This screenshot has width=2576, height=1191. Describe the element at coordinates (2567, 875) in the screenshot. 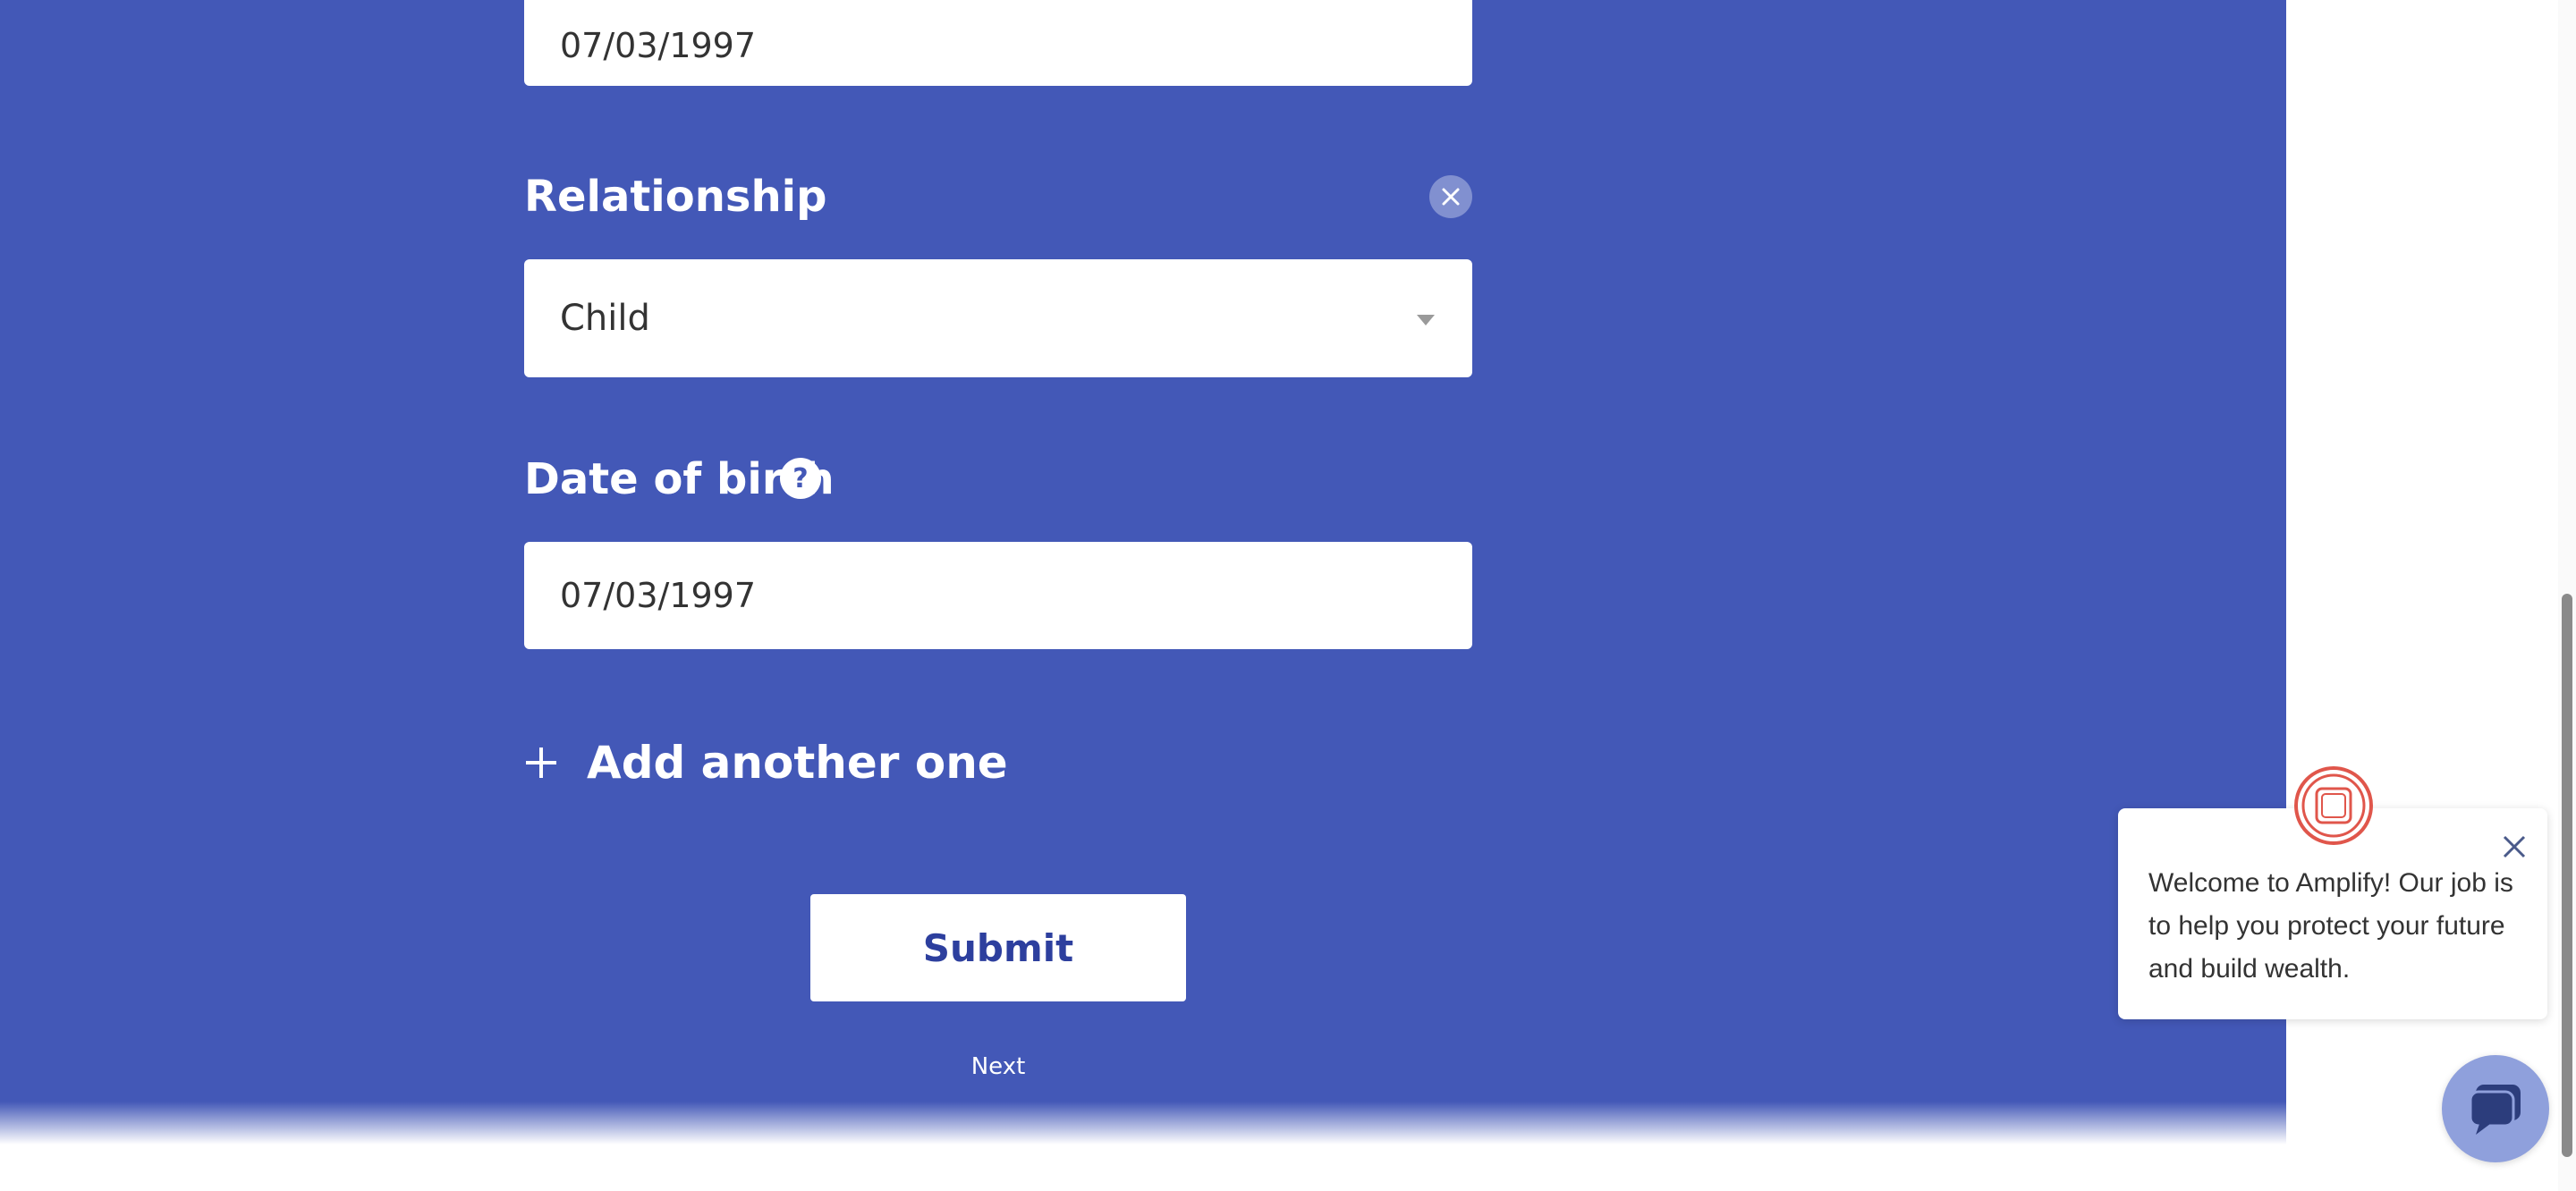

I see `scrollbar-thumb` at that location.